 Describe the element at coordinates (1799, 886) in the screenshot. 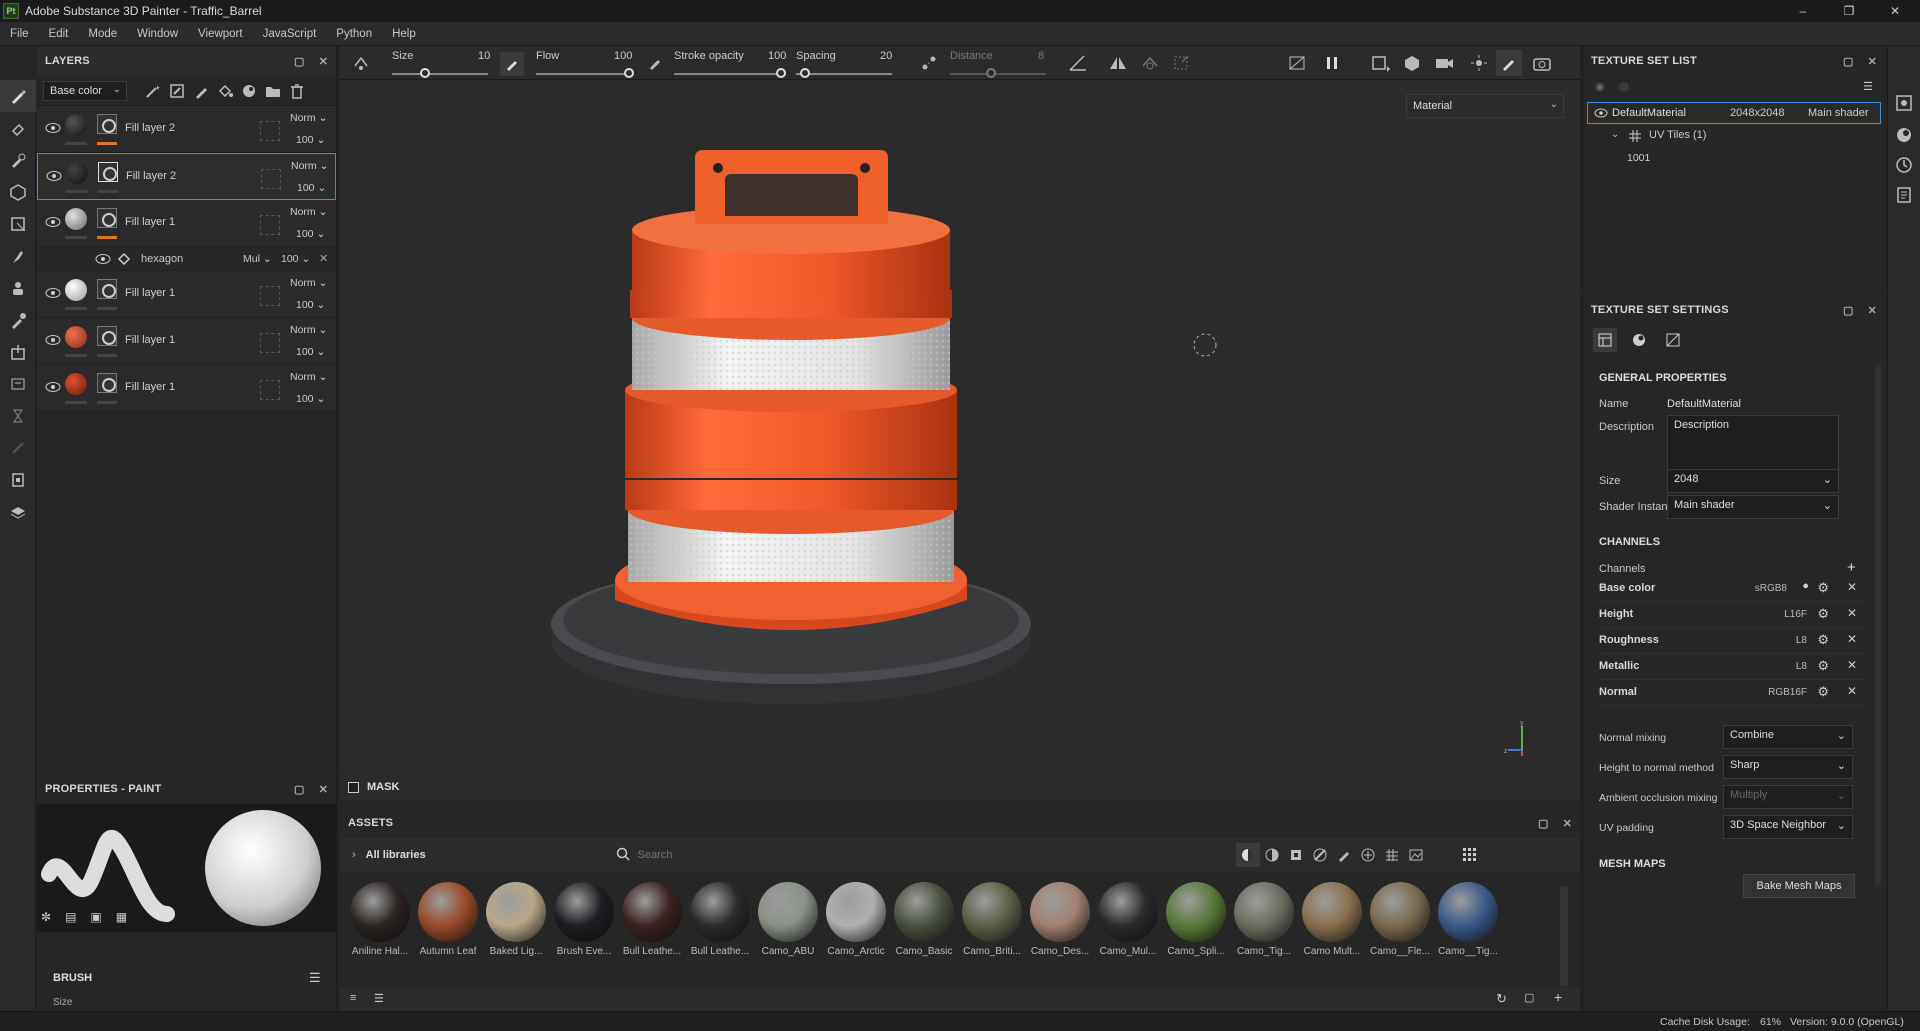

I see `bake-mesh-maps-button: Bake Mesh Maps` at that location.